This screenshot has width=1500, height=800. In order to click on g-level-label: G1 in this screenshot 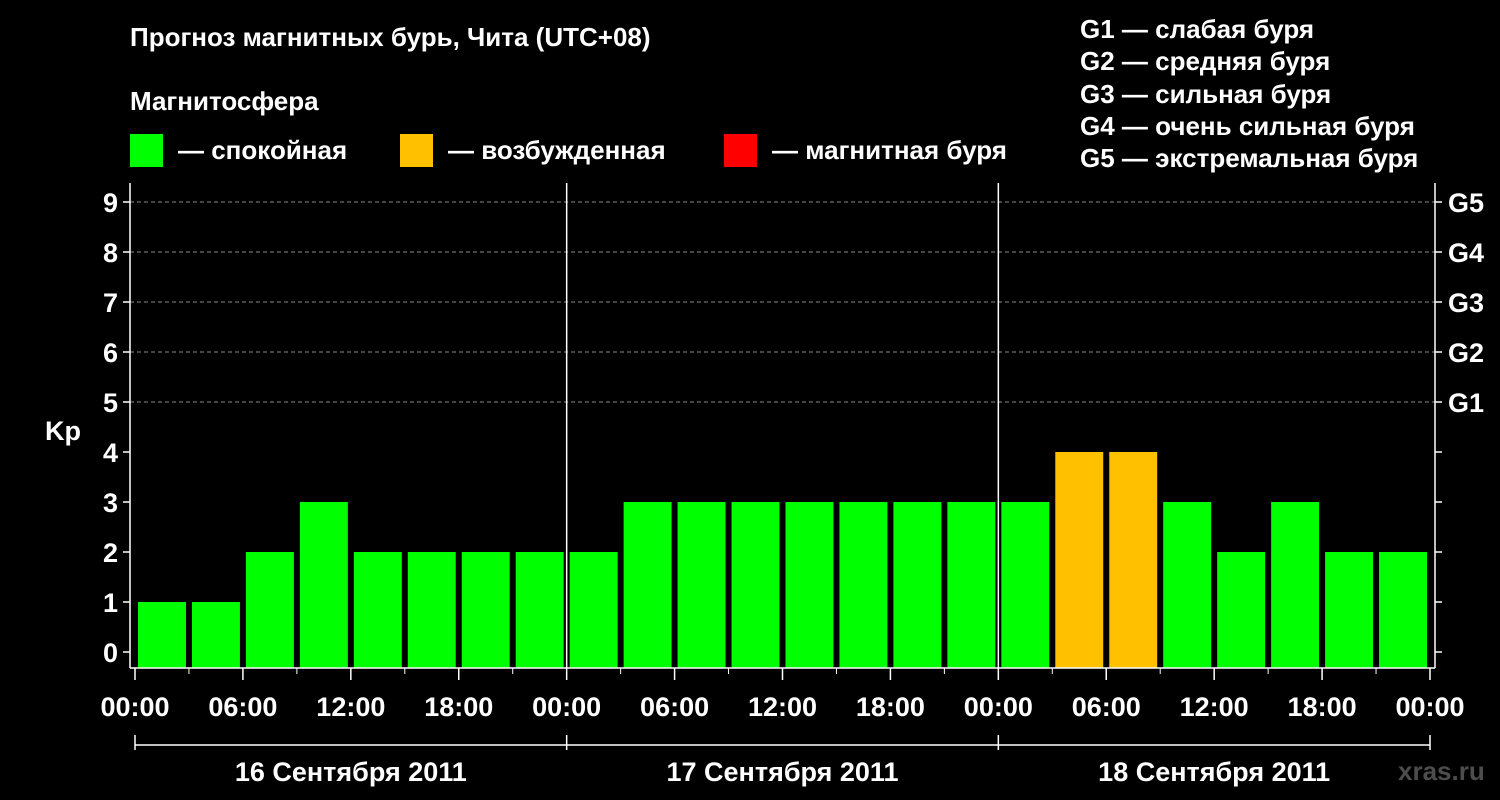, I will do `click(1466, 403)`.